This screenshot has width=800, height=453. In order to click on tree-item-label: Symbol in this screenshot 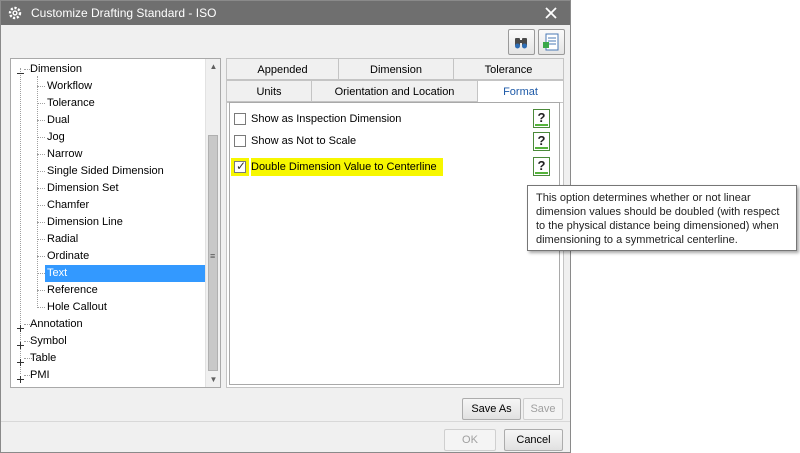, I will do `click(48, 341)`.